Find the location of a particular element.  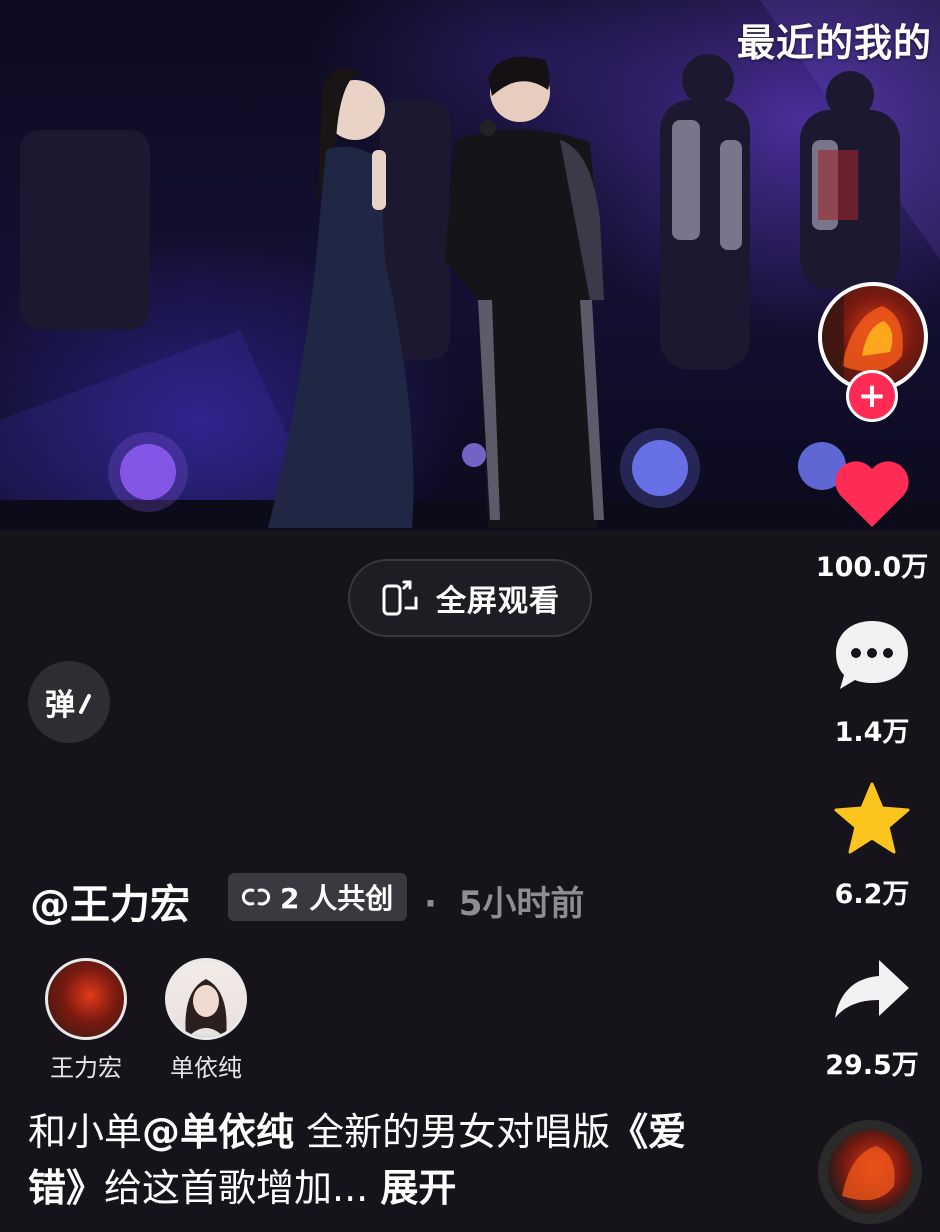

fullscreen-icon is located at coordinates (400, 598).